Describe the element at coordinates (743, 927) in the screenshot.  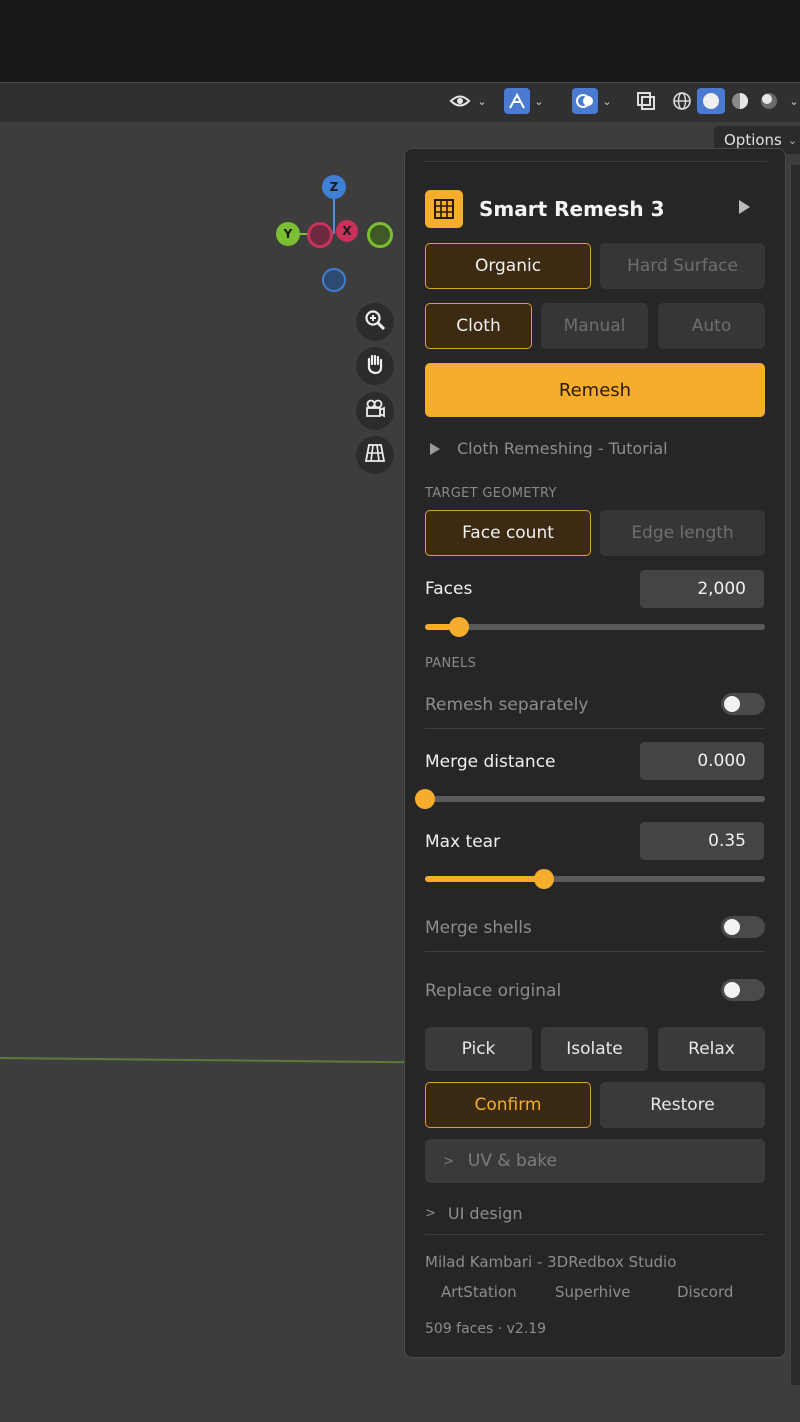
I see `merge-shells-toggle` at that location.